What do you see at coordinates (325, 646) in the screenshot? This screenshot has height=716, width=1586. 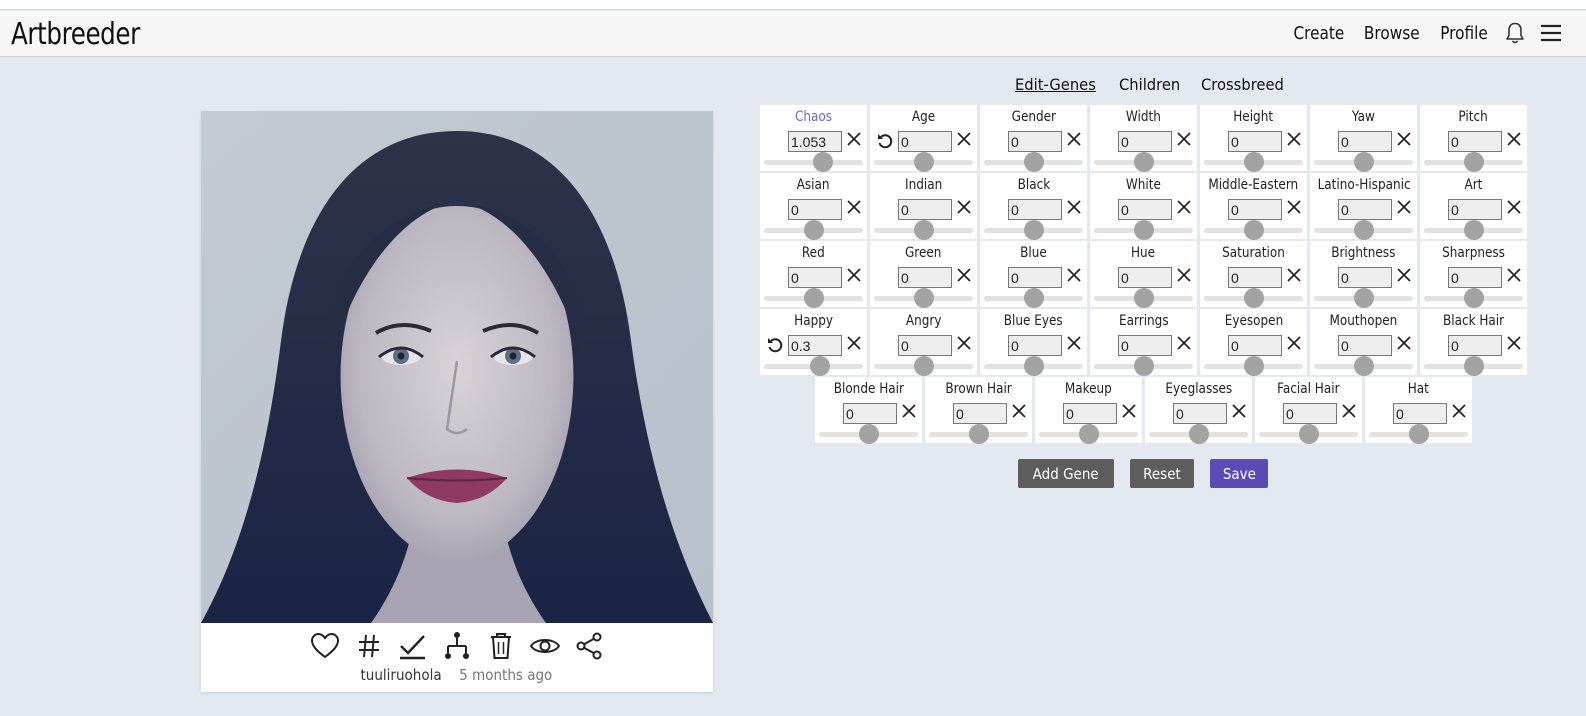 I see `heart-icon` at bounding box center [325, 646].